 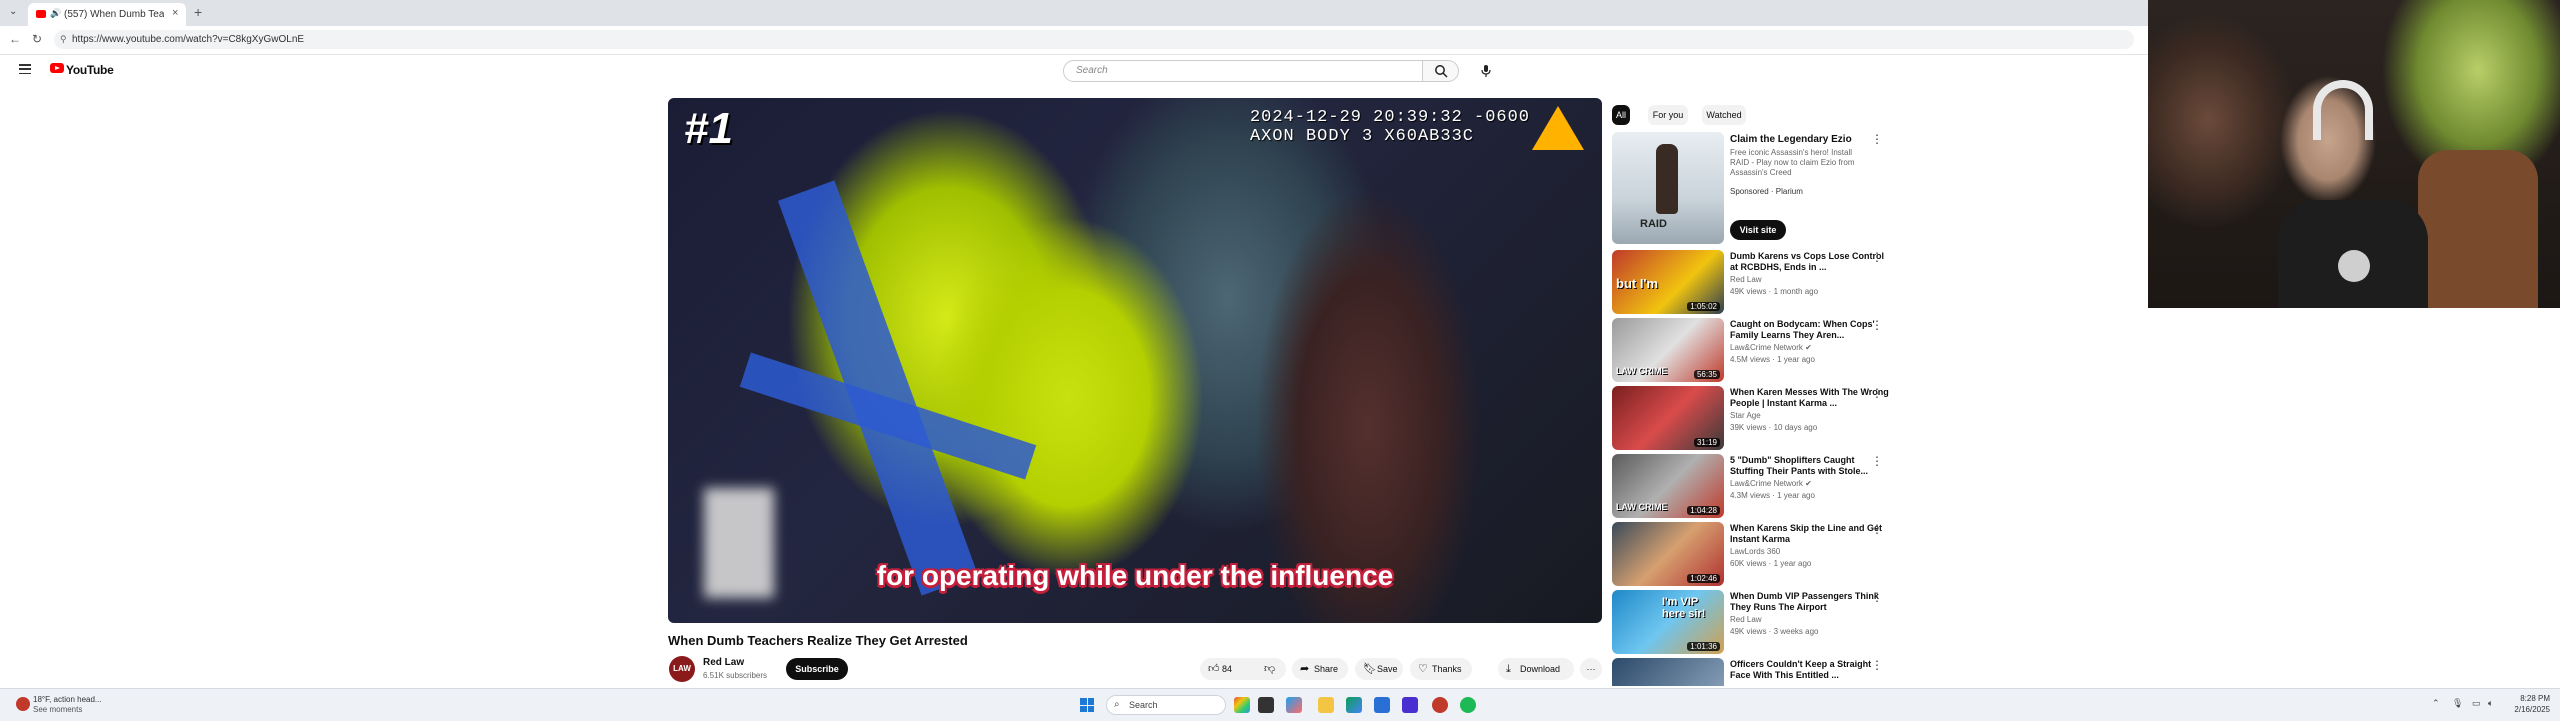 I want to click on video-caption: for operating while under the influence, so click(x=1135, y=575).